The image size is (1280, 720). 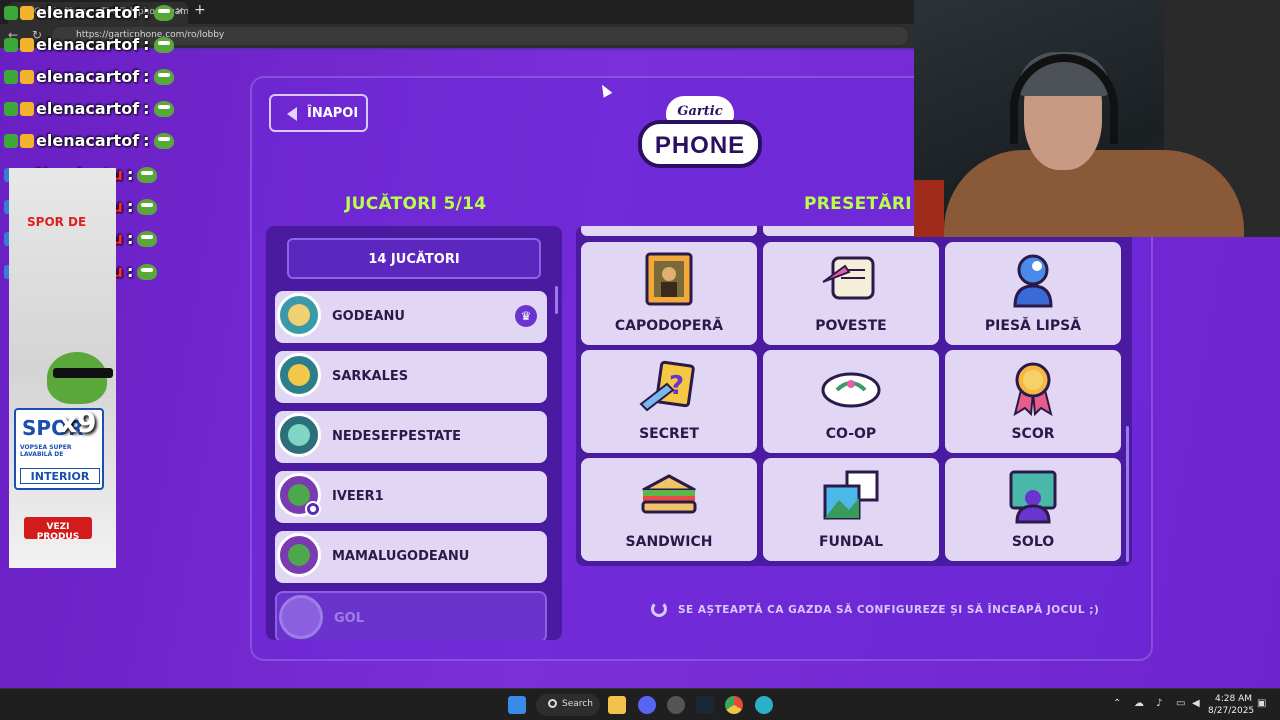 I want to click on preset-label: CAPODOPERĂ, so click(x=669, y=326).